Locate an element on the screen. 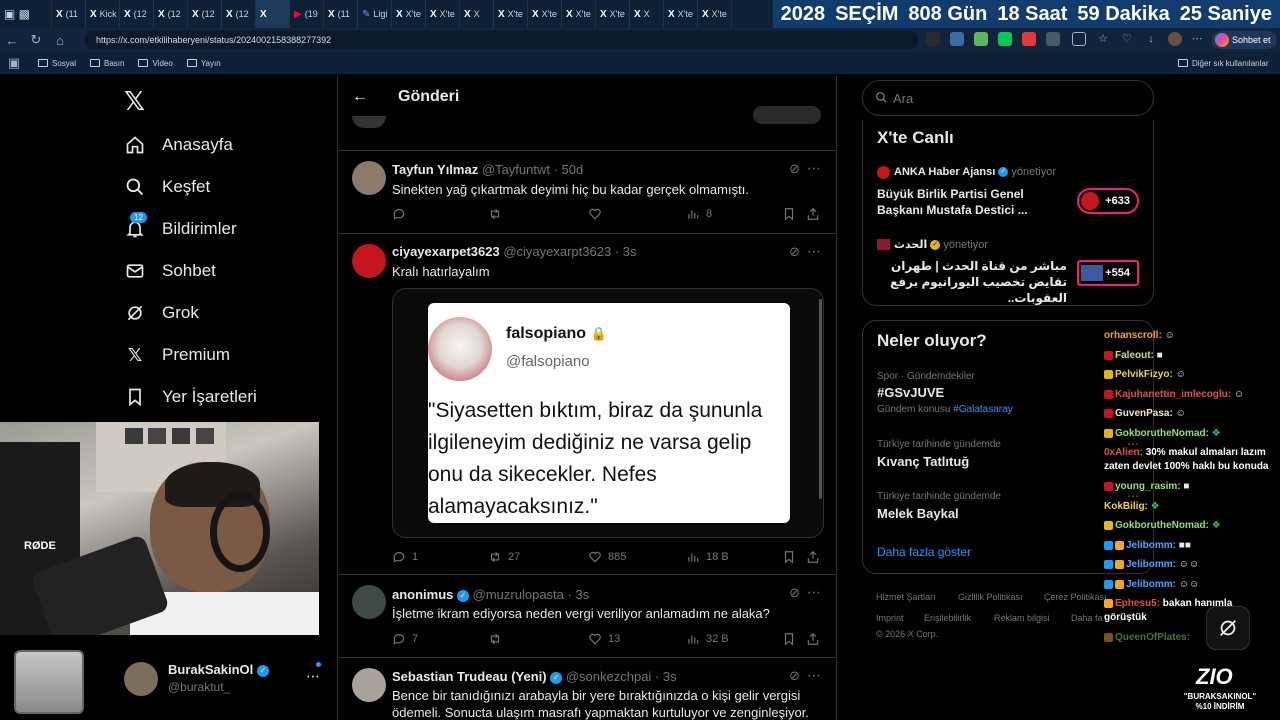 Image resolution: width=1280 pixels, height=720 pixels. account-switcher: BurakSakinOl ✓ @buraktut_ ⋯ is located at coordinates (224, 680).